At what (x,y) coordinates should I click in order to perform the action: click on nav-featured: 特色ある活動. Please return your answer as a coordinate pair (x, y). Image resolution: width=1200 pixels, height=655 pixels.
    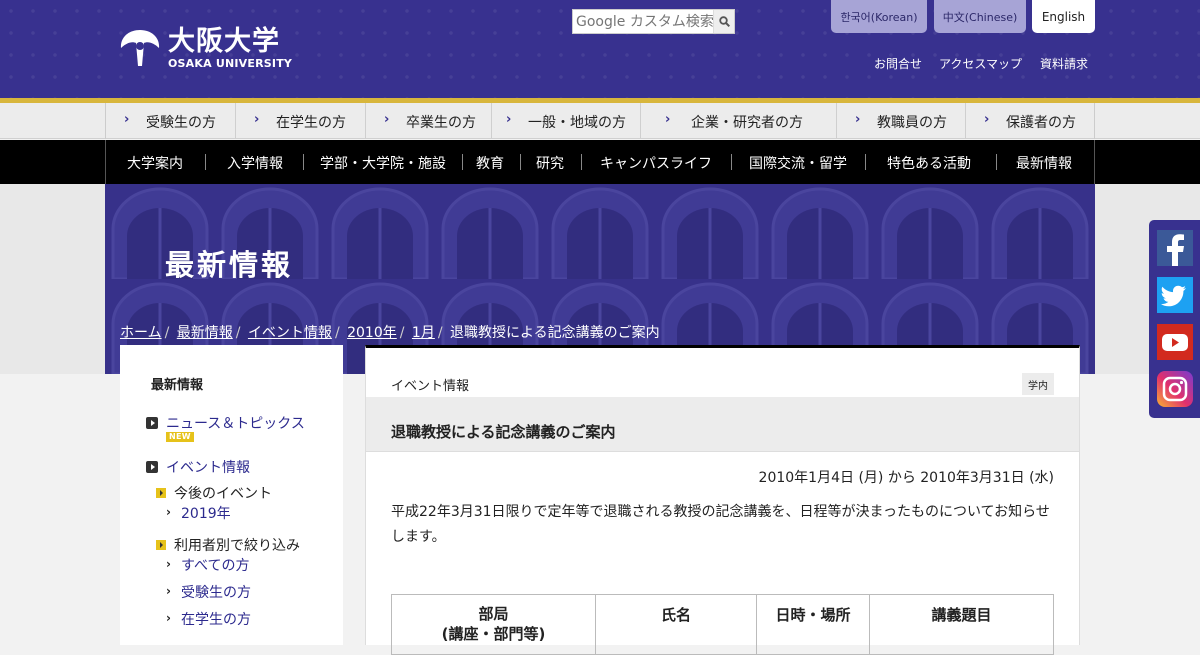
    Looking at the image, I should click on (929, 163).